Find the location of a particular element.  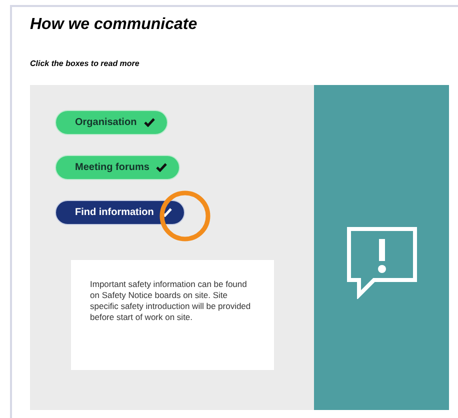

page-title: How we communicate is located at coordinates (114, 25).